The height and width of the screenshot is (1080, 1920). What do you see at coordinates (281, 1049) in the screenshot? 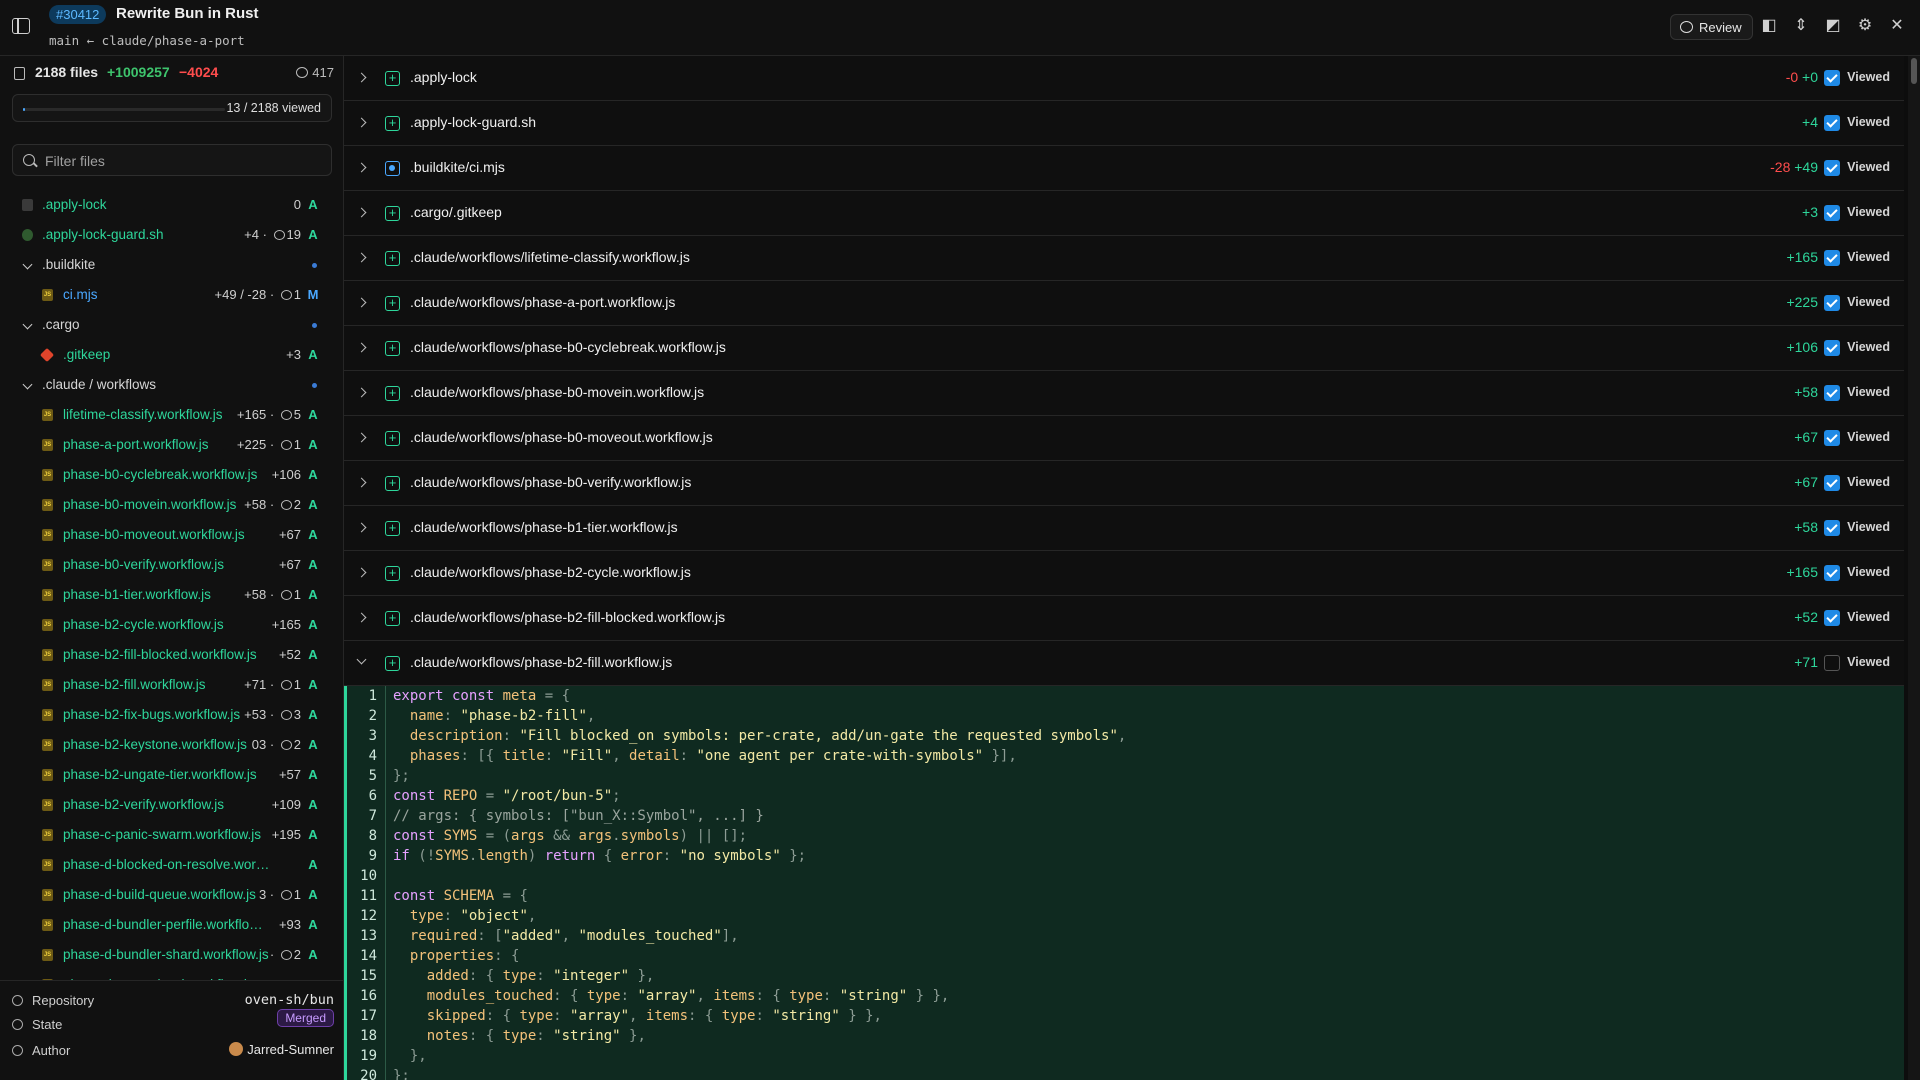
I see `author-value: Jarred-Sumner` at bounding box center [281, 1049].